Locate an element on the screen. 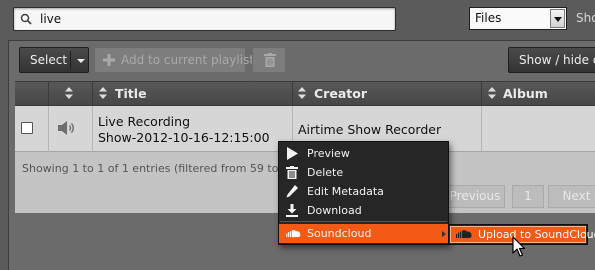 The image size is (595, 270). menu-item-label: Preview is located at coordinates (328, 153).